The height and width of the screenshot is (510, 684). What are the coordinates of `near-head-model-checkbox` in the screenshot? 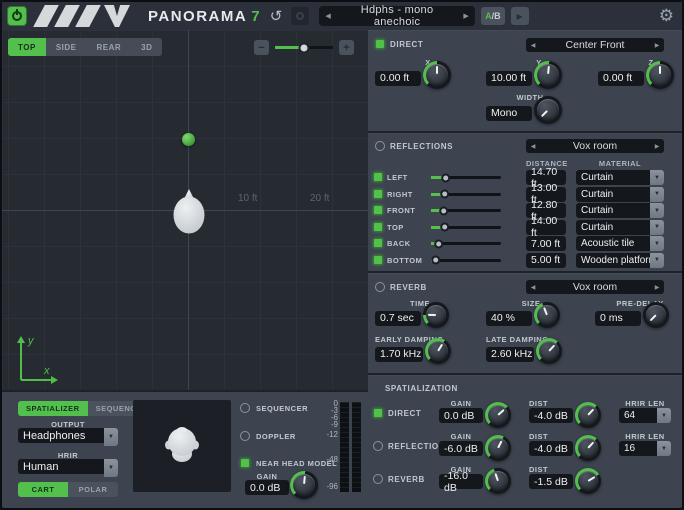 It's located at (245, 463).